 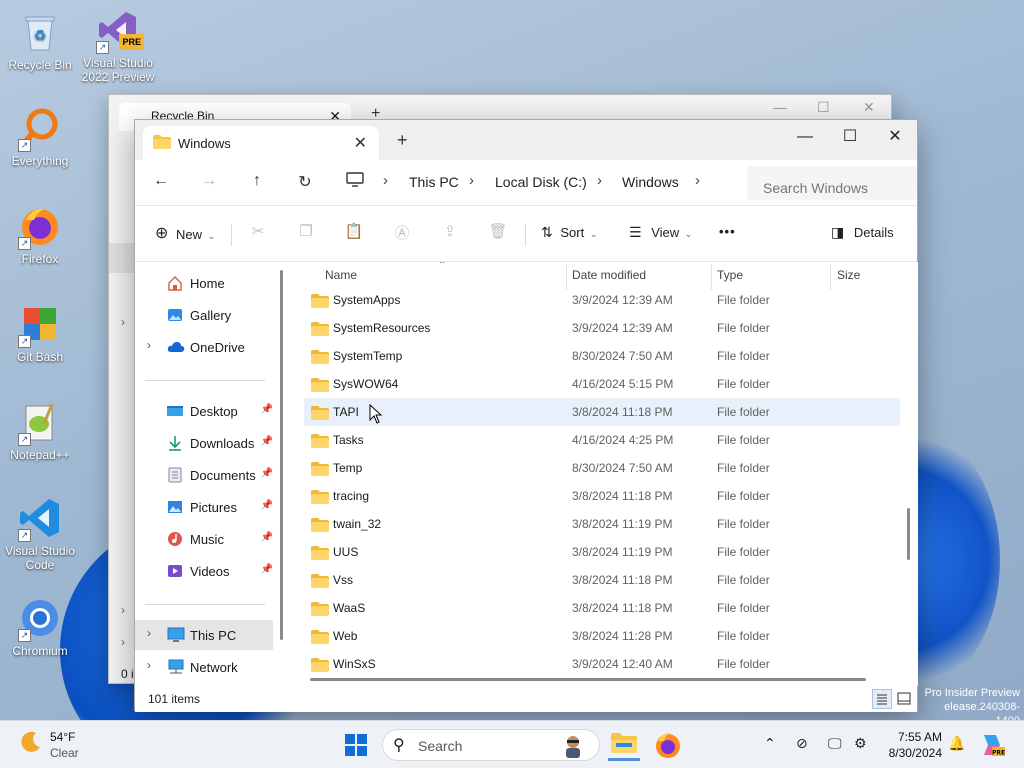 I want to click on chevron-up-icon: ⌃, so click(x=770, y=743).